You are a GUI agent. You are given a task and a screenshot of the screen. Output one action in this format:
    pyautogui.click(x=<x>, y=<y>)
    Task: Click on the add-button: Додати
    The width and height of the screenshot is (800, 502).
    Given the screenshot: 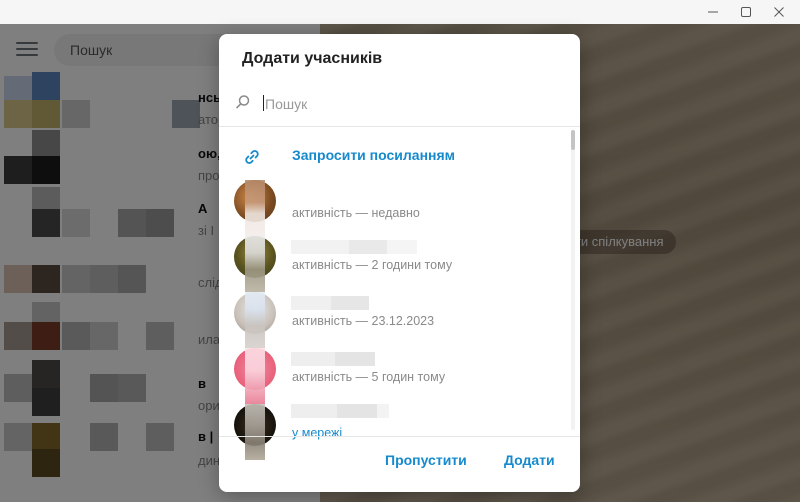 What is the action you would take?
    pyautogui.click(x=529, y=460)
    